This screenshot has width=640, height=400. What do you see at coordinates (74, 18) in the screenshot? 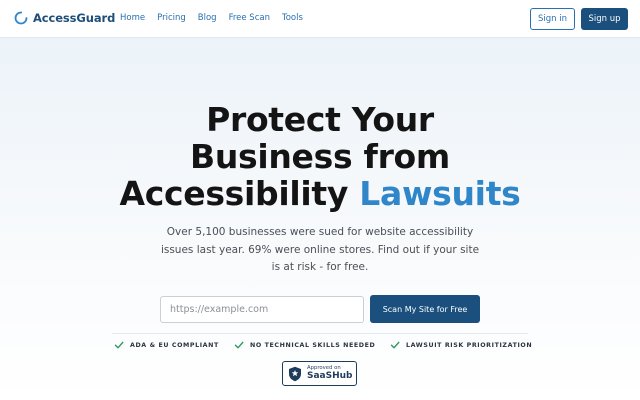
I see `brand-name: AccessGuard` at bounding box center [74, 18].